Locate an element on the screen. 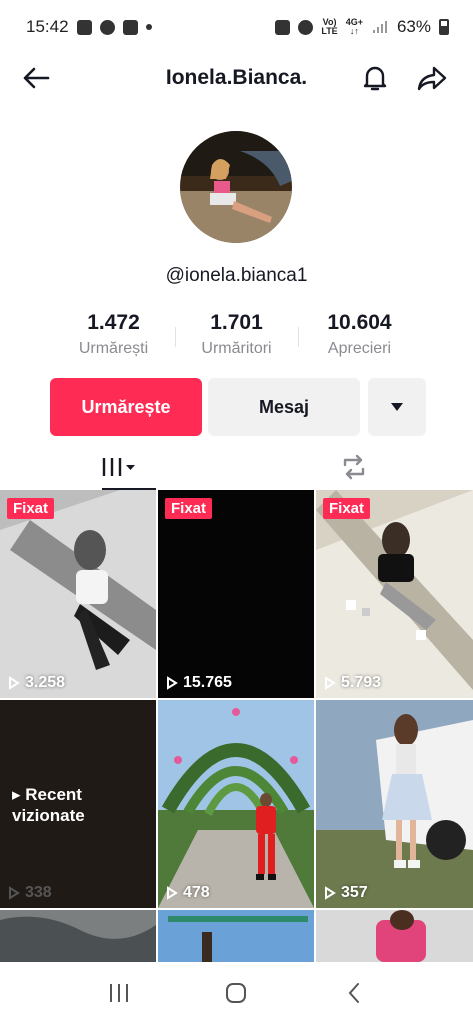 The image size is (473, 1024). signal-icon is located at coordinates (379, 27).